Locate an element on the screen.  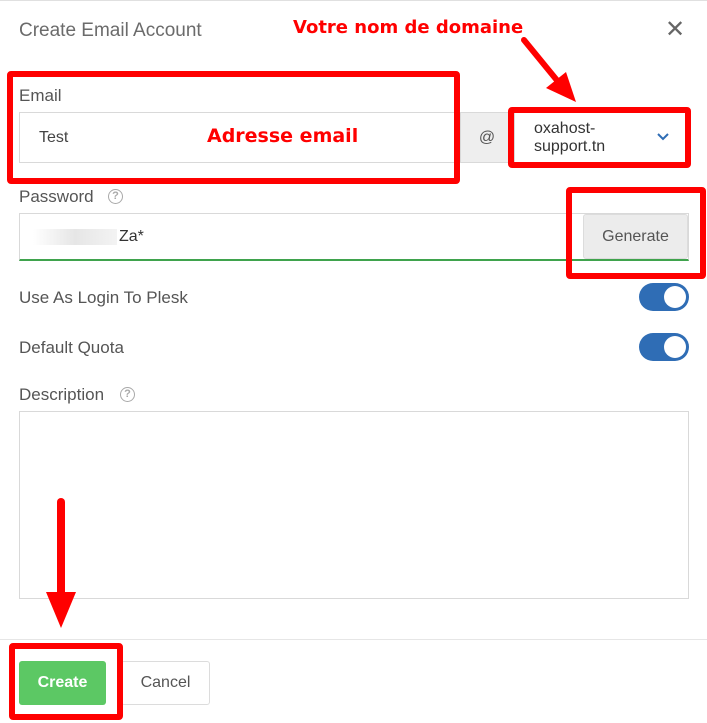
password-mask is located at coordinates (75, 237).